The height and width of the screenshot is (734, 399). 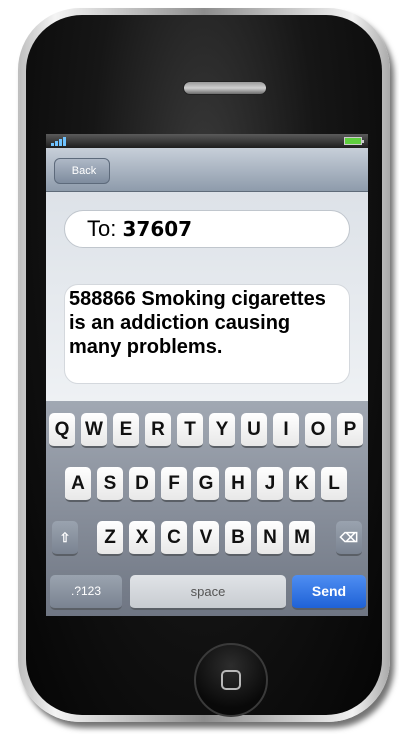 I want to click on key-s: S, so click(x=110, y=484).